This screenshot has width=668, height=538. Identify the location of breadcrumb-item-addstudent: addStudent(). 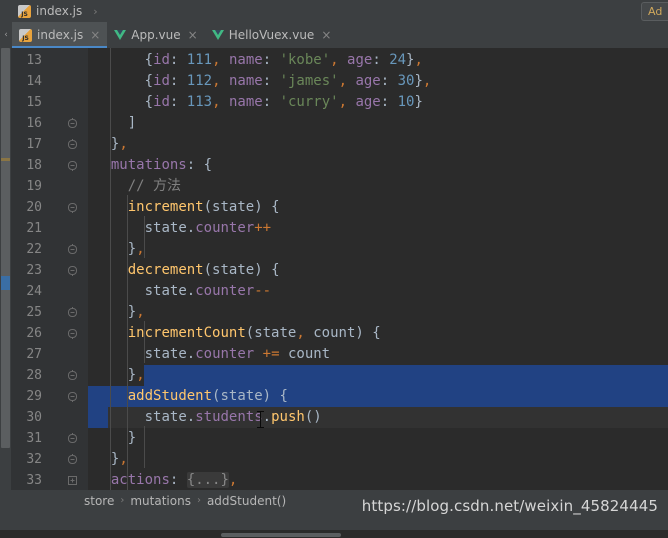
(246, 501).